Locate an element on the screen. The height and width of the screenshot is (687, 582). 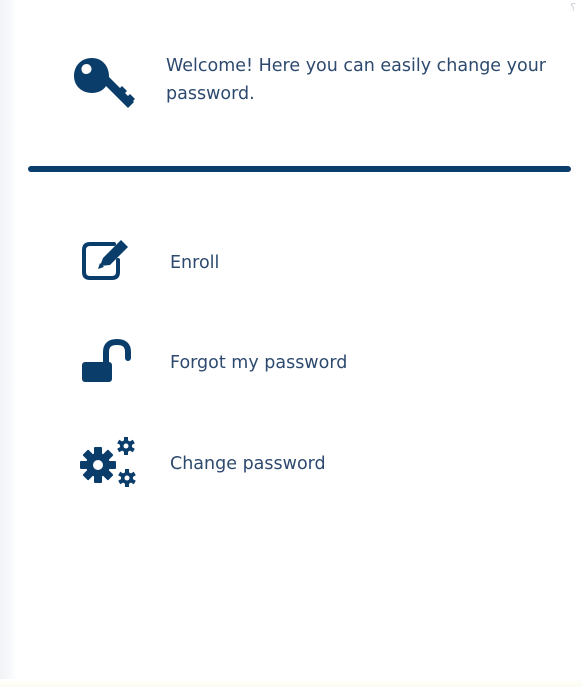
menu-item-enroll: Enroll is located at coordinates (306, 263).